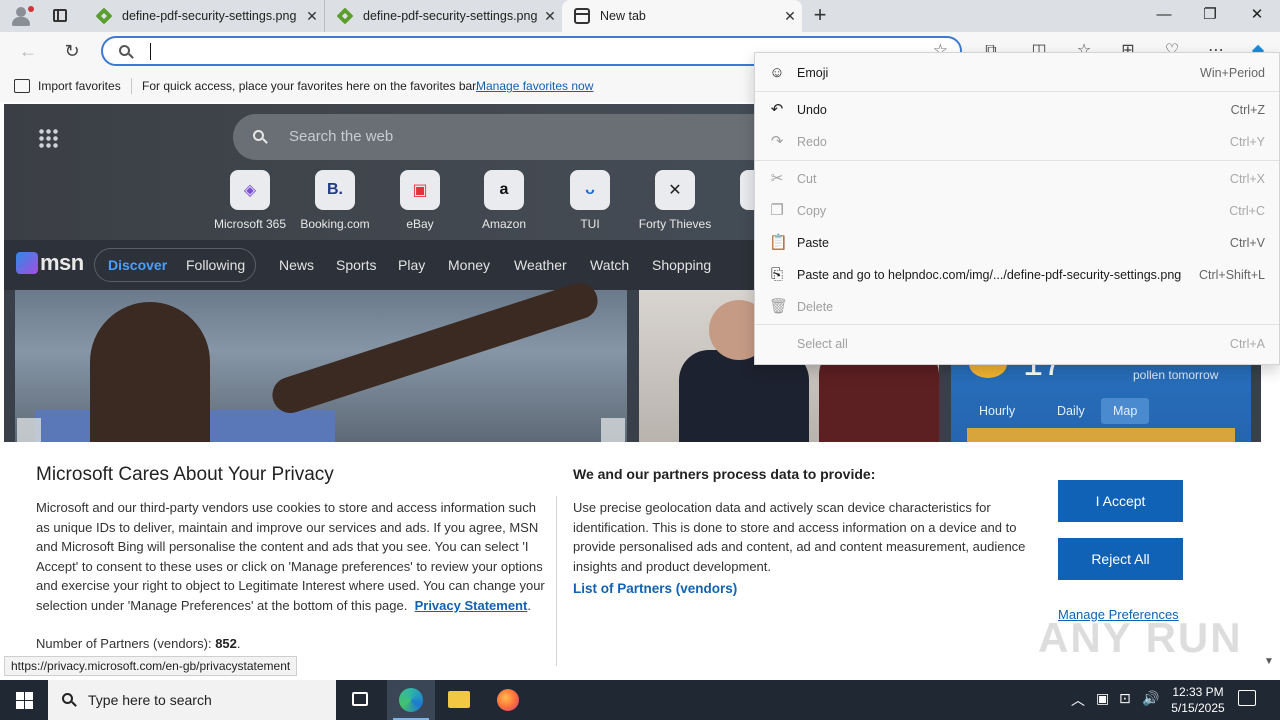 The width and height of the screenshot is (1280, 720). Describe the element at coordinates (1120, 501) in the screenshot. I see `accept-button: I Accept` at that location.